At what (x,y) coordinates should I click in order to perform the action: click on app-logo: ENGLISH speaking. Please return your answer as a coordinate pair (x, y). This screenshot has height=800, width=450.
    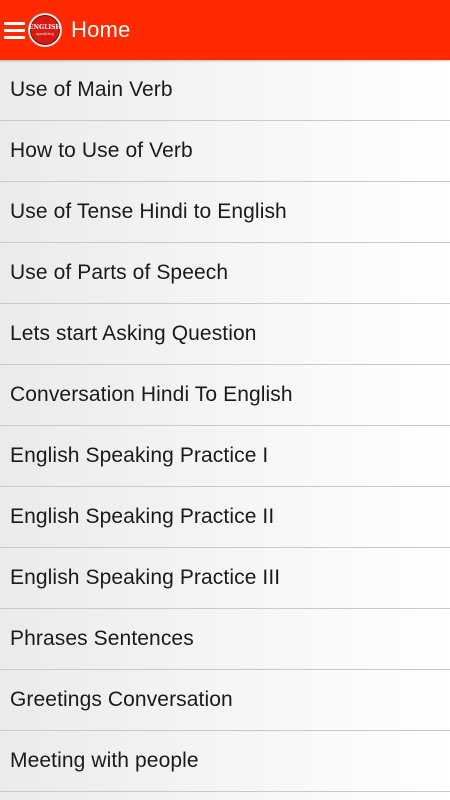
    Looking at the image, I should click on (45, 30).